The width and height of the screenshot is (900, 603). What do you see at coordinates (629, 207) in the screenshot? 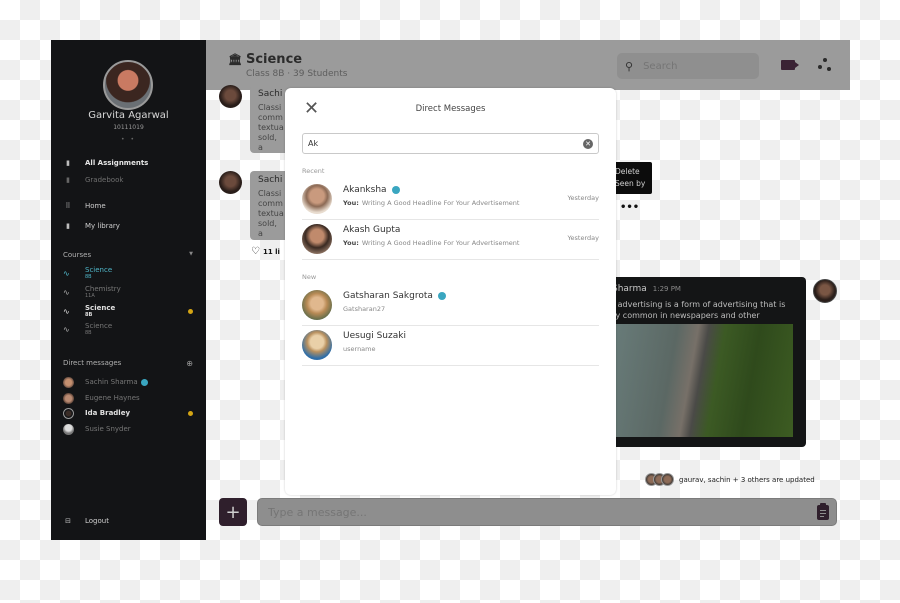
I see `message-options-icon: •••` at bounding box center [629, 207].